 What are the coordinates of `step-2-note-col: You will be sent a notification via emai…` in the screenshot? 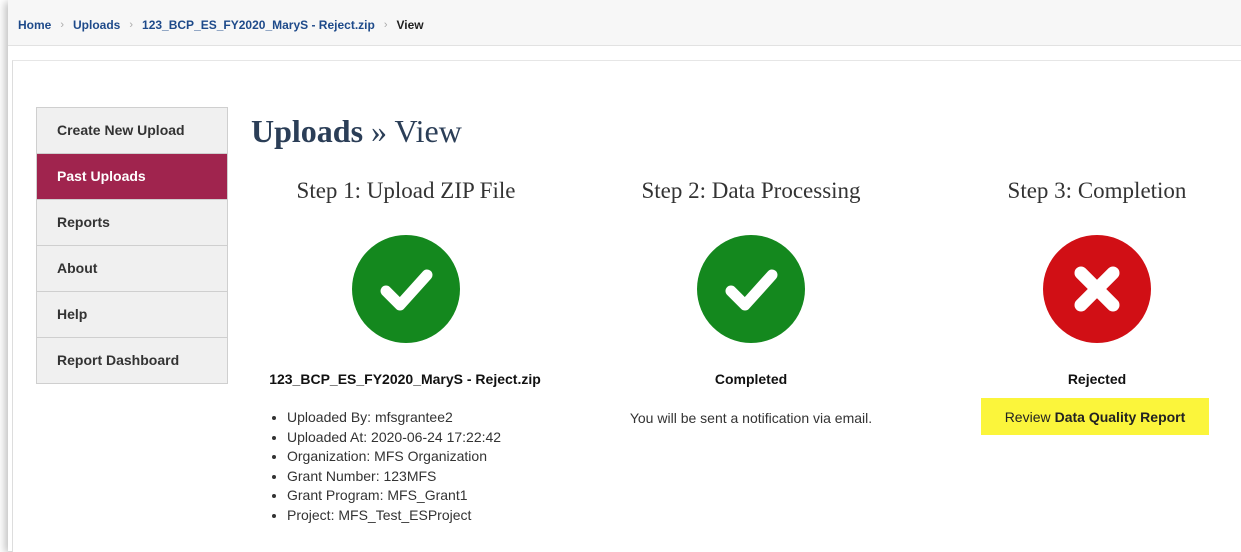 It's located at (751, 418).